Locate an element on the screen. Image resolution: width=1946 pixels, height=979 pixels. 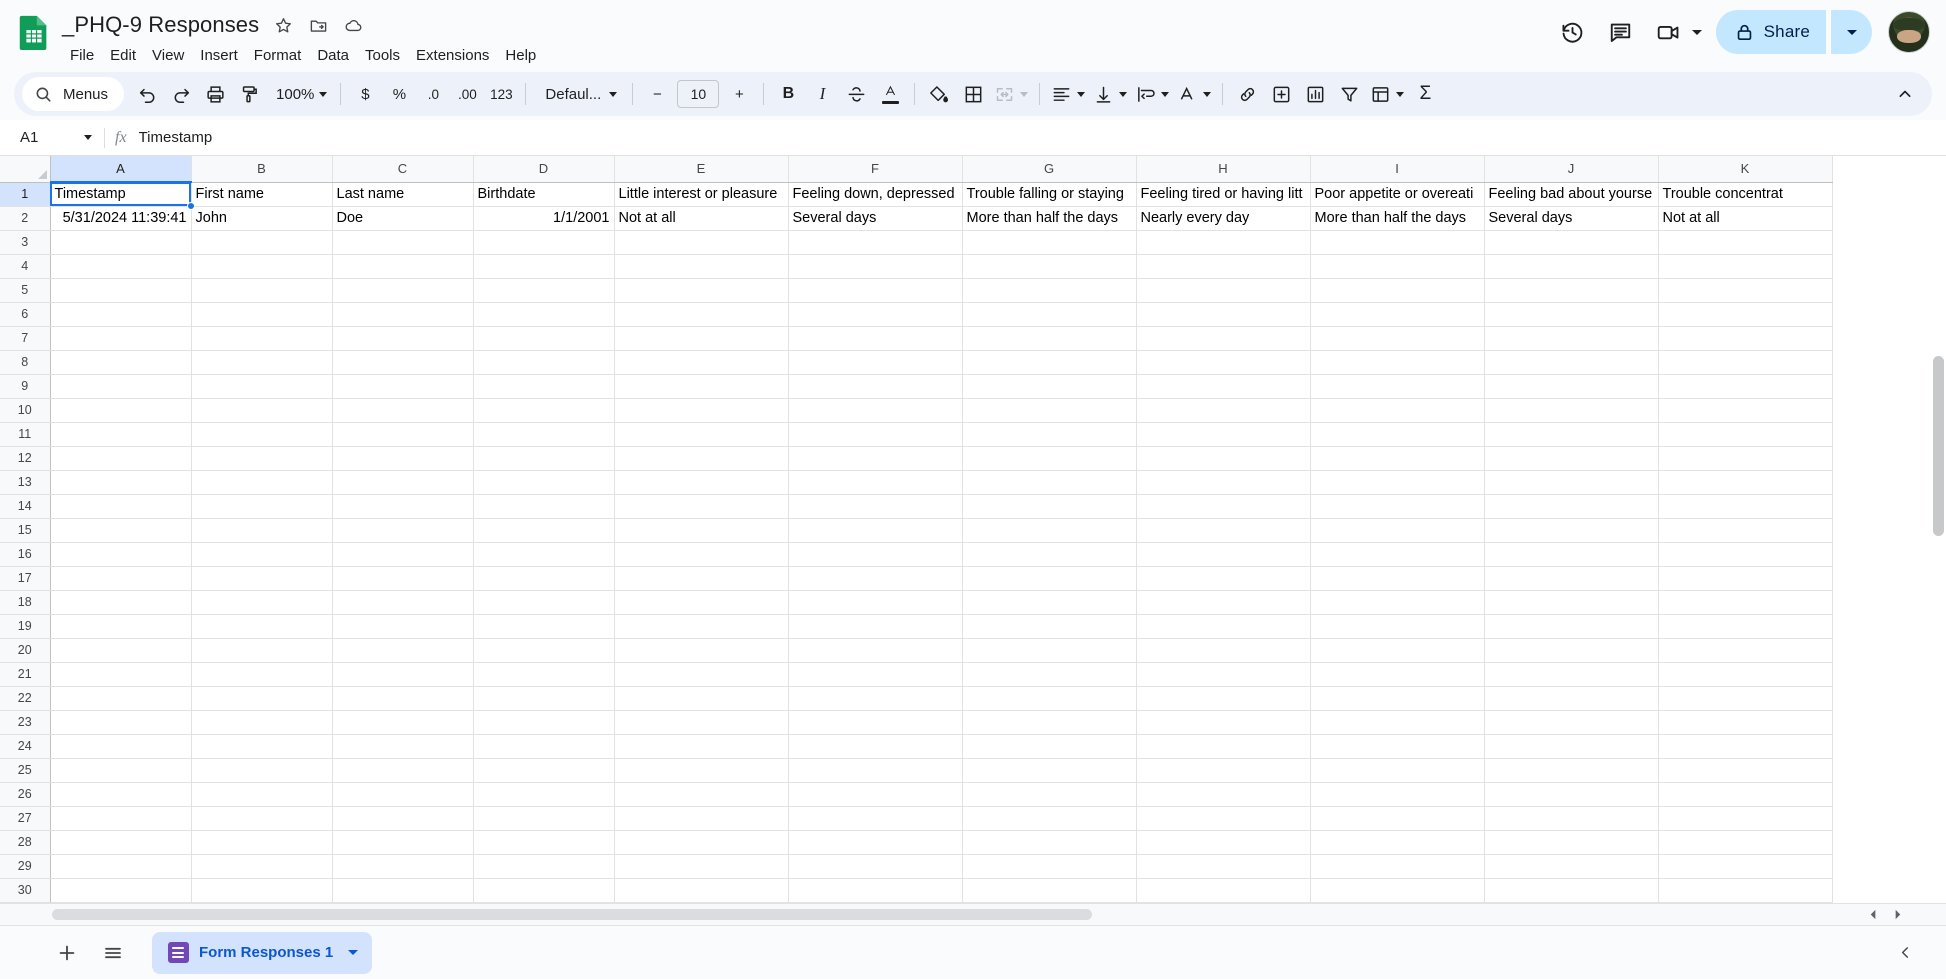
text-wrap-button is located at coordinates (1152, 94).